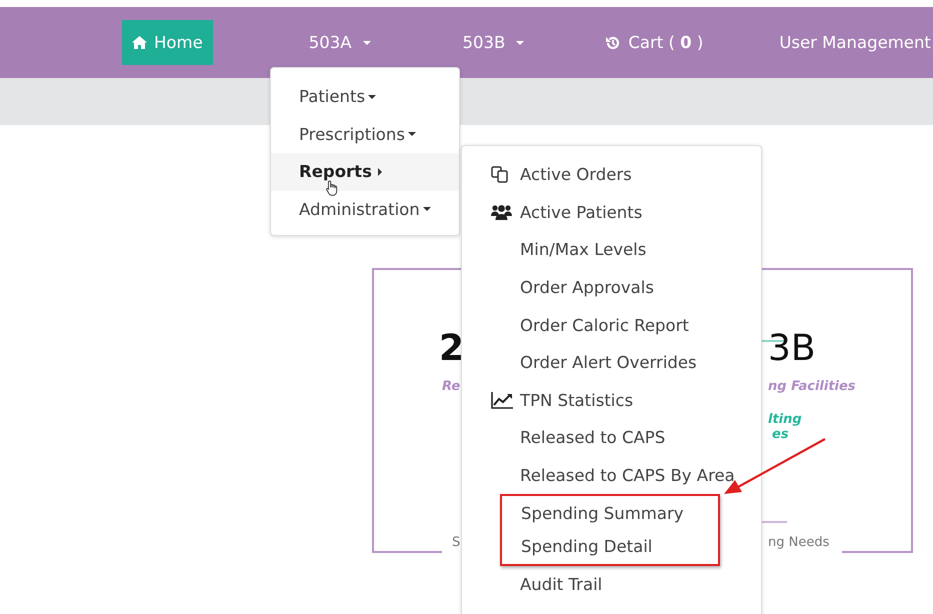  What do you see at coordinates (583, 250) in the screenshot?
I see `menu-item: Min/Max Levels` at bounding box center [583, 250].